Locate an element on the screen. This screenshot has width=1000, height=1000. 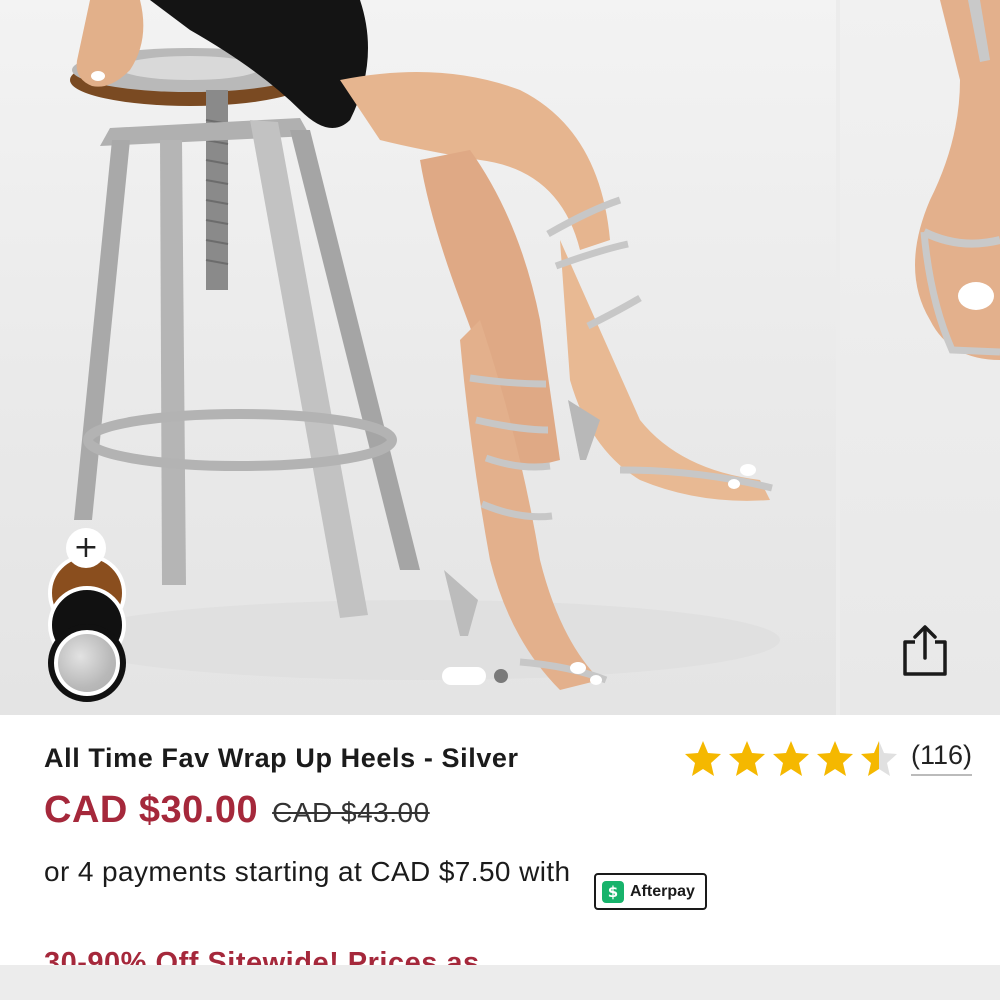
product-title: All Time Fav Wrap Up Heels - Silver is located at coordinates (281, 758).